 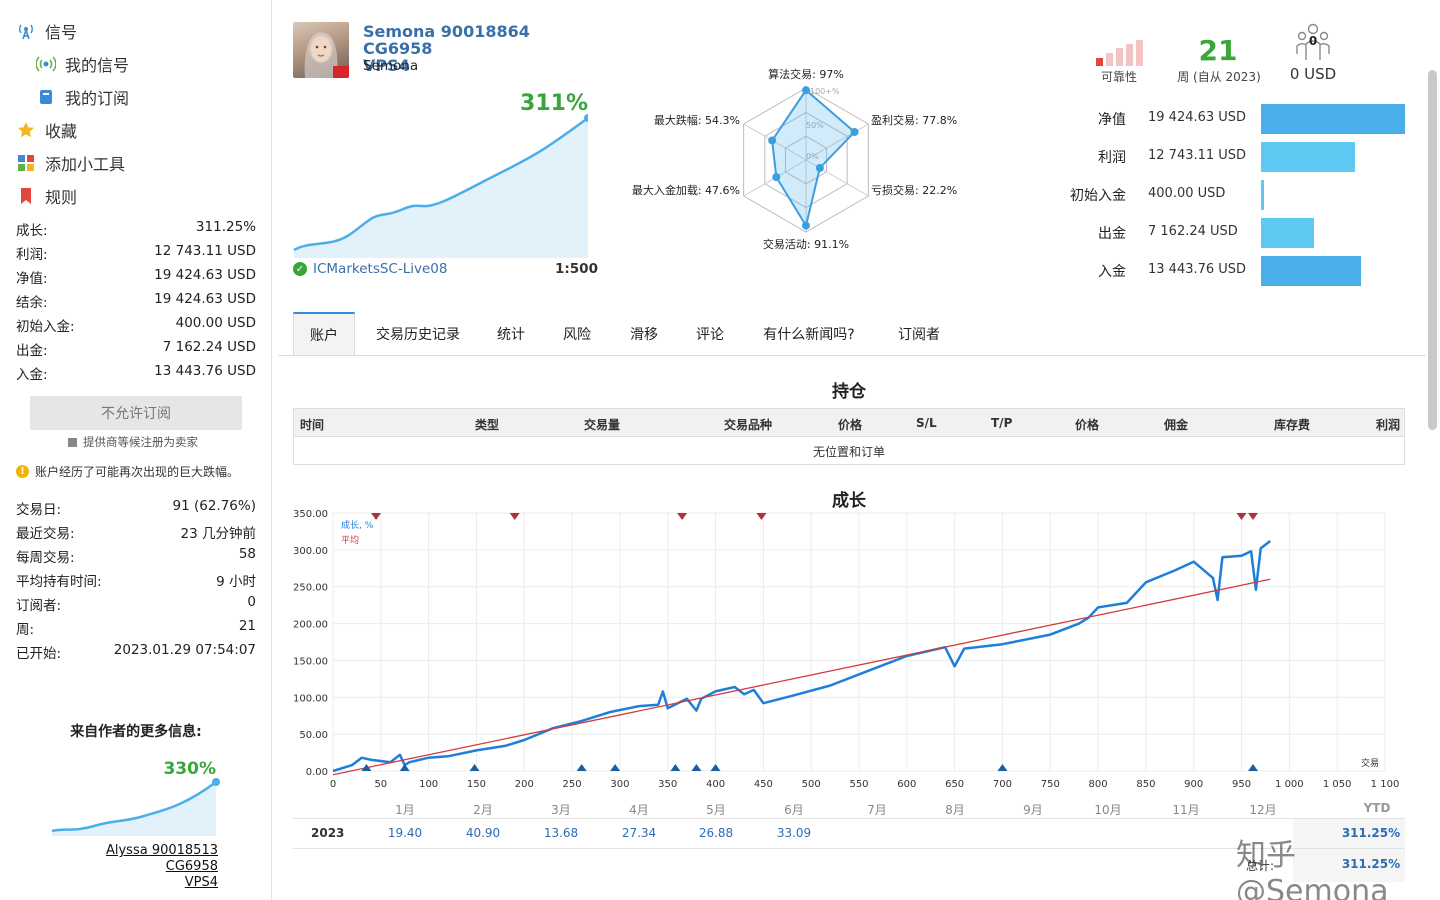 What do you see at coordinates (45, 327) in the screenshot?
I see `stat-label: 初始入金:` at bounding box center [45, 327].